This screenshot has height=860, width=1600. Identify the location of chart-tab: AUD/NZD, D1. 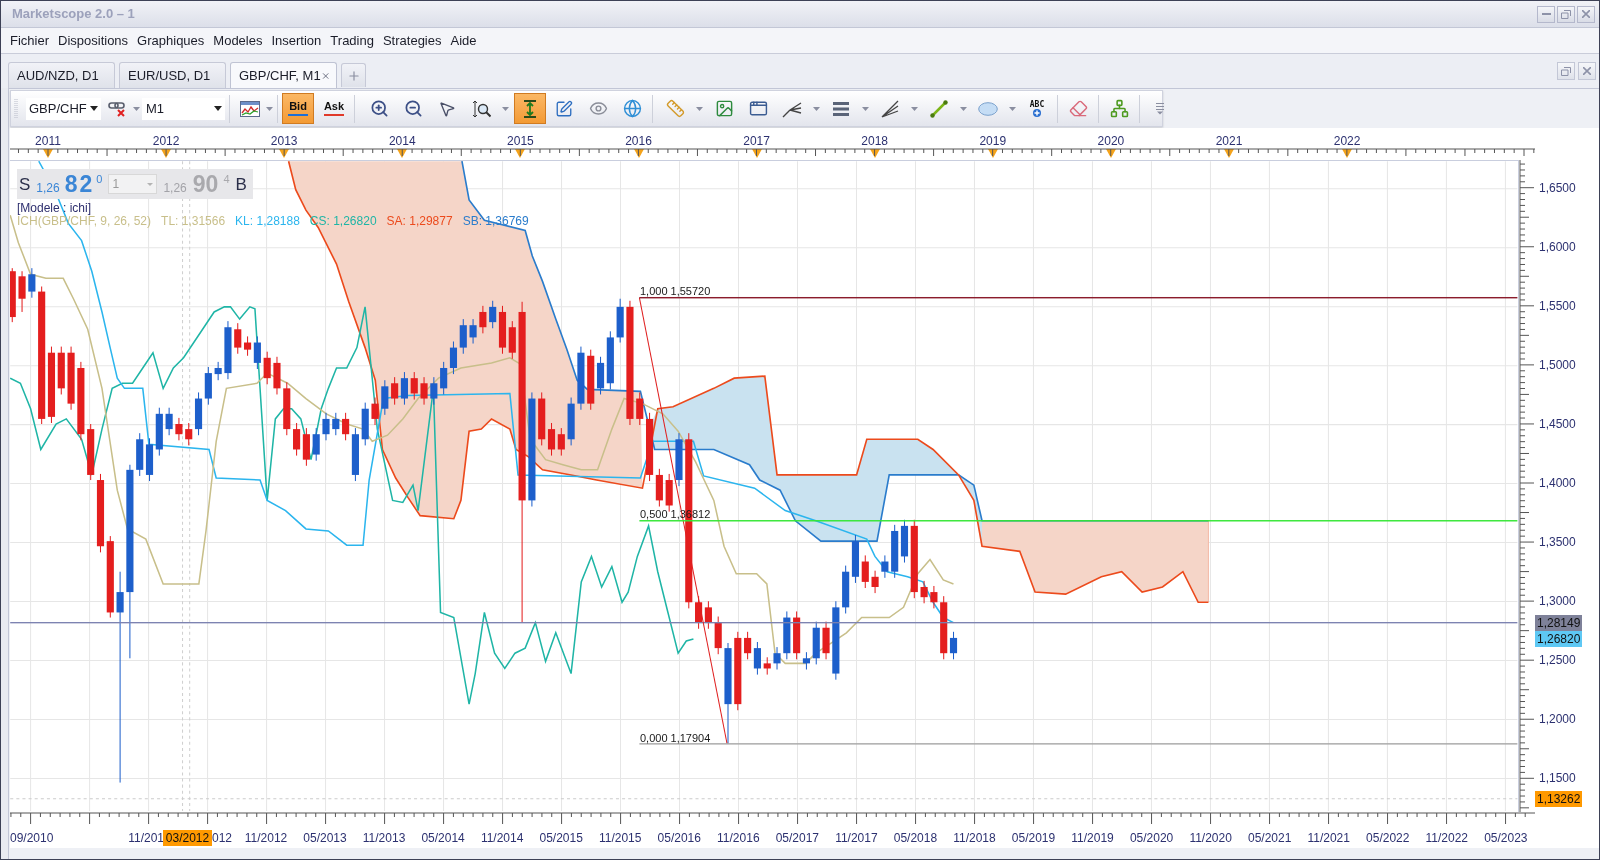
(61, 75).